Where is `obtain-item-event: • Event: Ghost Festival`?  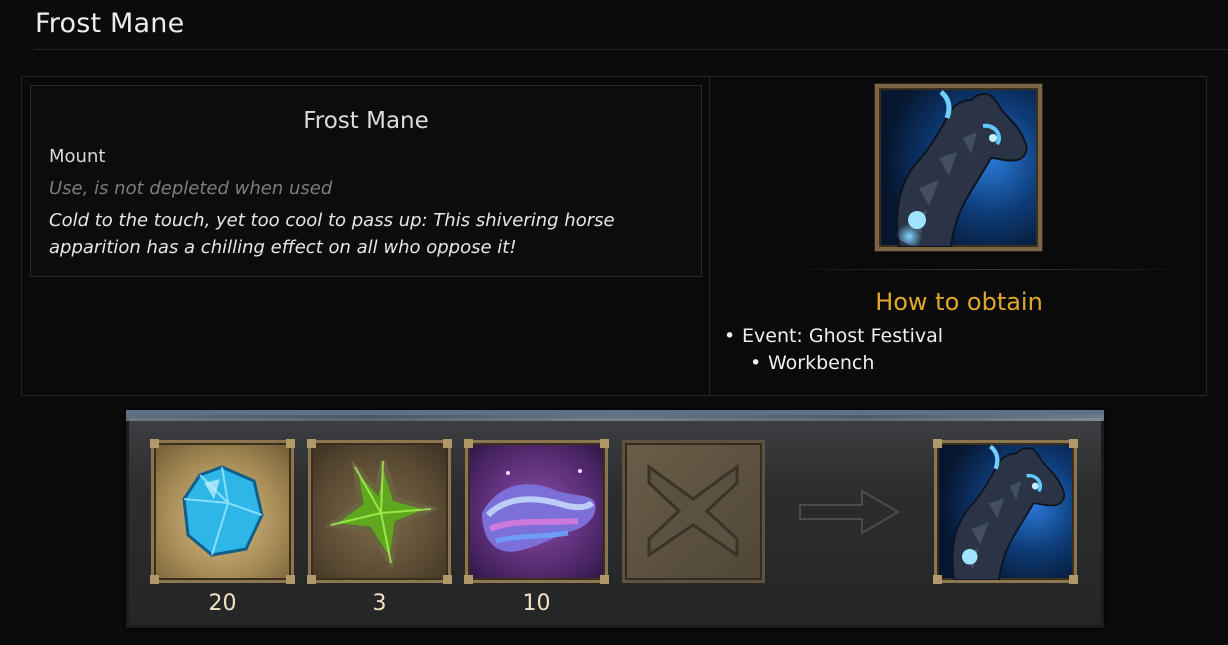
obtain-item-event: • Event: Ghost Festival is located at coordinates (832, 338).